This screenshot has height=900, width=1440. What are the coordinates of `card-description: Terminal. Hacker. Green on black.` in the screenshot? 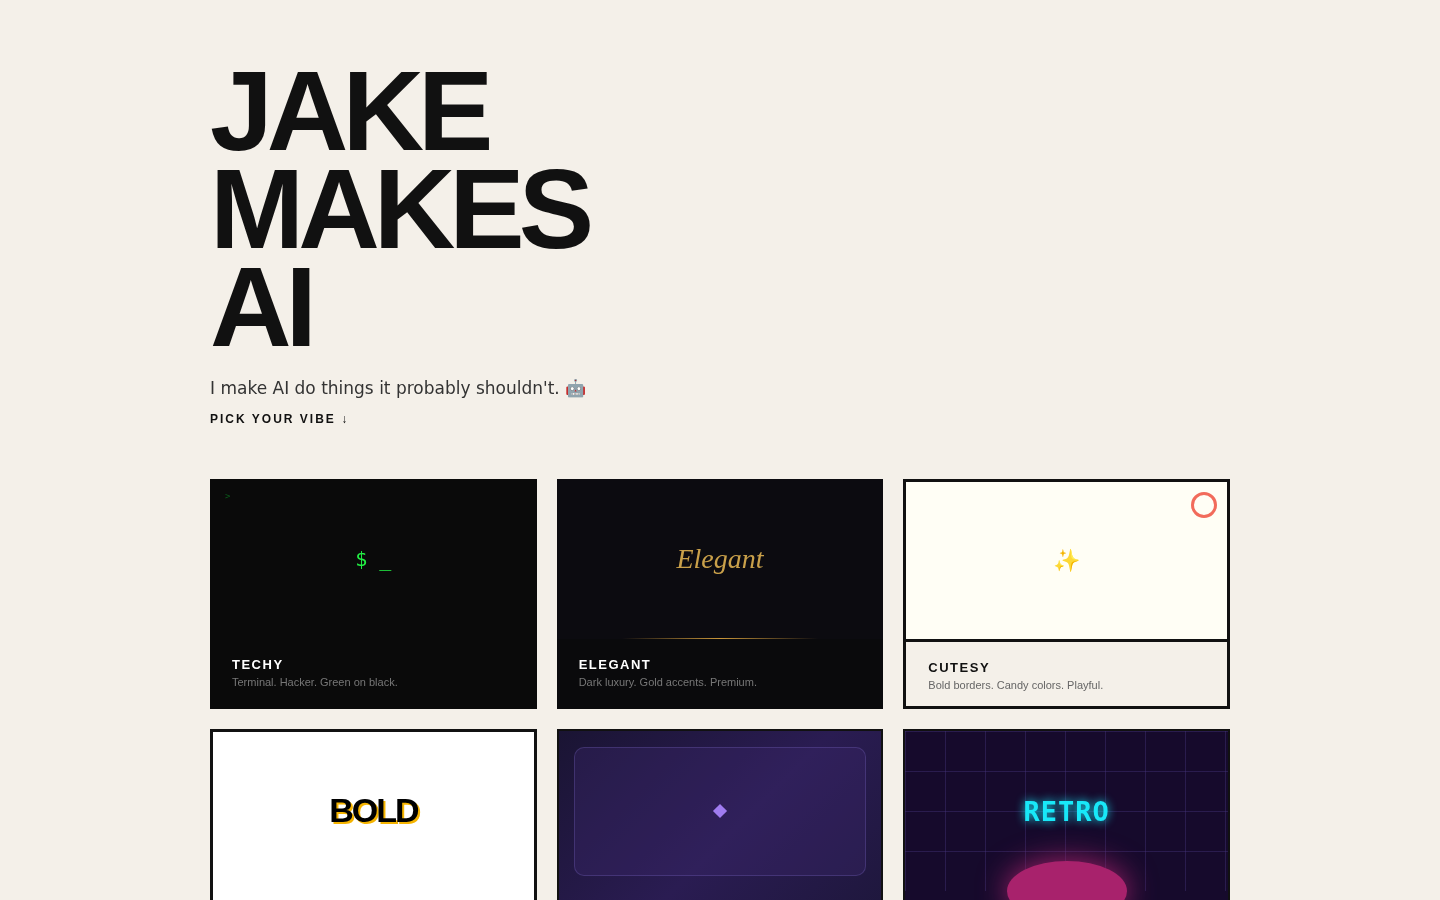 It's located at (315, 682).